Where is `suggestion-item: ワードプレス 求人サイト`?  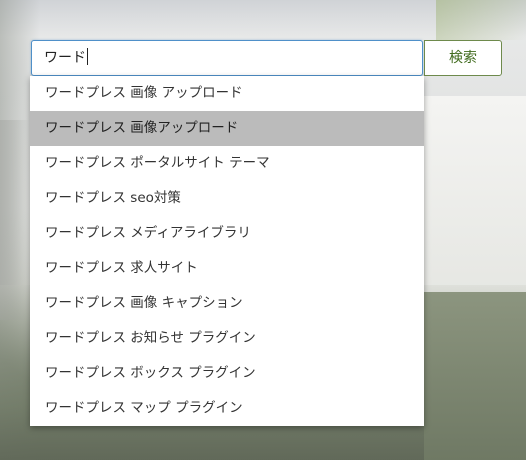
suggestion-item: ワードプレス 求人サイト is located at coordinates (227, 268).